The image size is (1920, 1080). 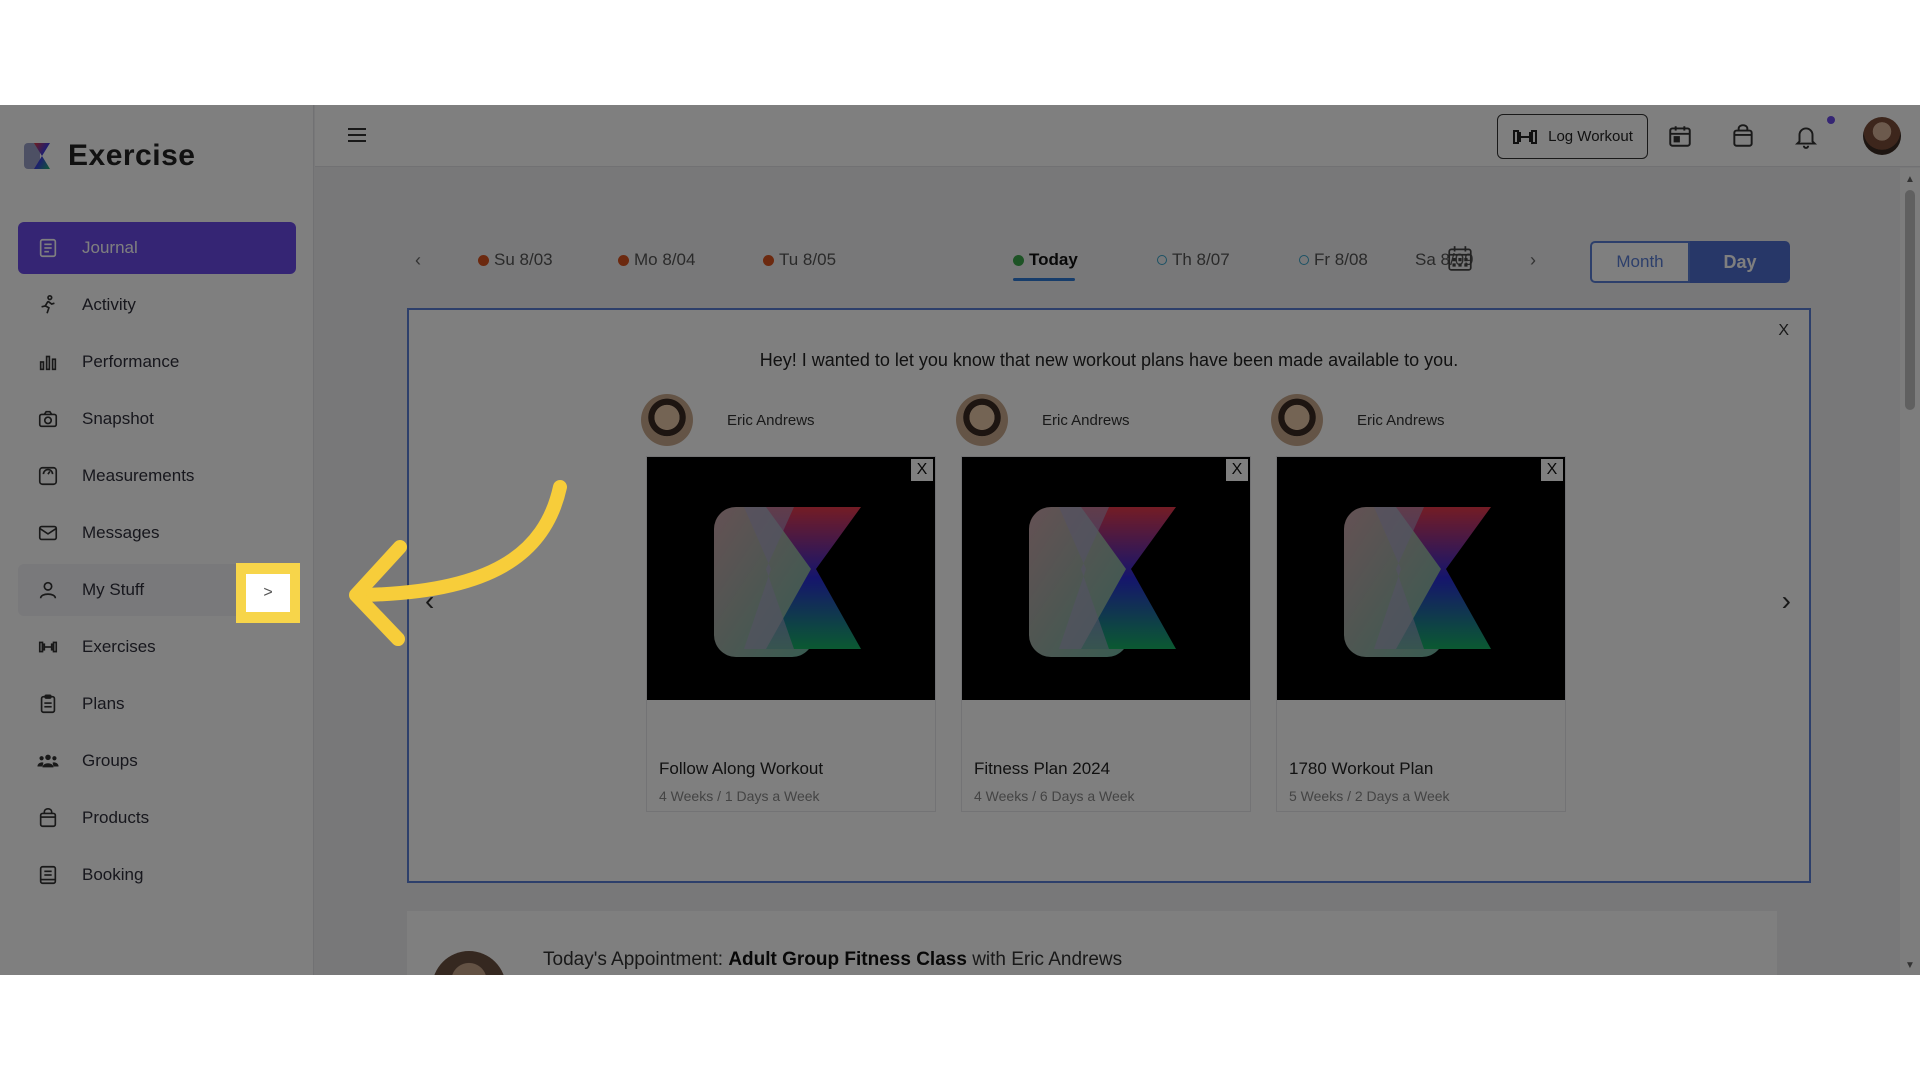 I want to click on chevron-right-icon: >, so click(x=268, y=593).